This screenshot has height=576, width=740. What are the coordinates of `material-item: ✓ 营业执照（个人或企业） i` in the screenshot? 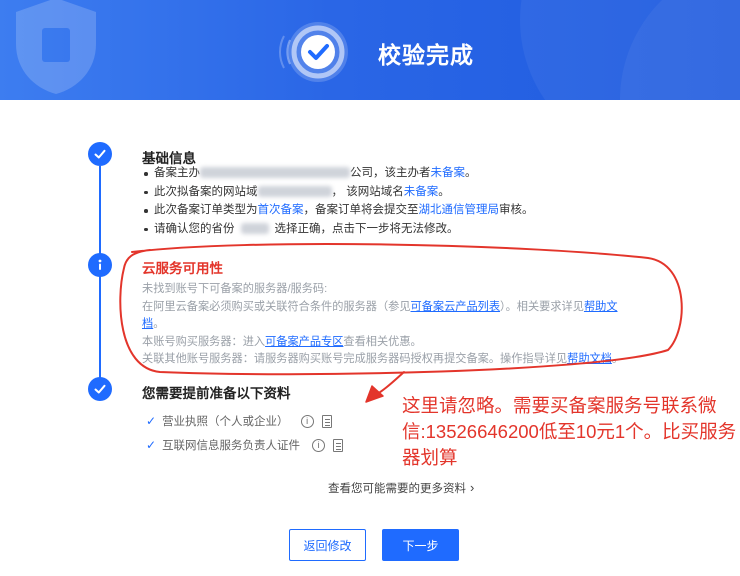 It's located at (239, 421).